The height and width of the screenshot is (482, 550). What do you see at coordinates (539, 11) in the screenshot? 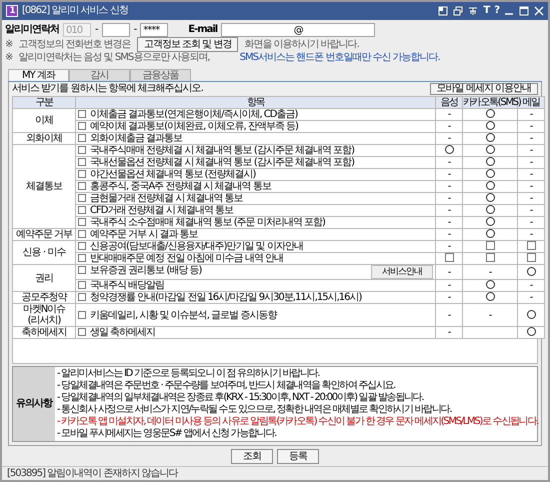
I see `close-icon` at bounding box center [539, 11].